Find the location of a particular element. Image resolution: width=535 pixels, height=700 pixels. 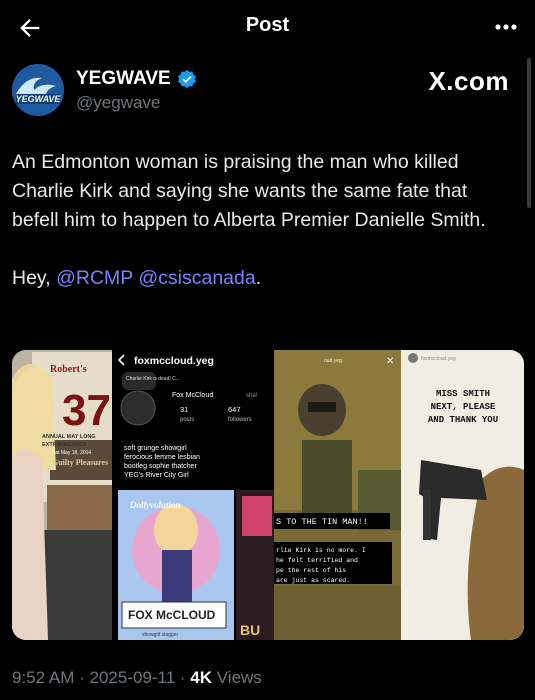

story4-line-1: MISS SMITH is located at coordinates (463, 394).